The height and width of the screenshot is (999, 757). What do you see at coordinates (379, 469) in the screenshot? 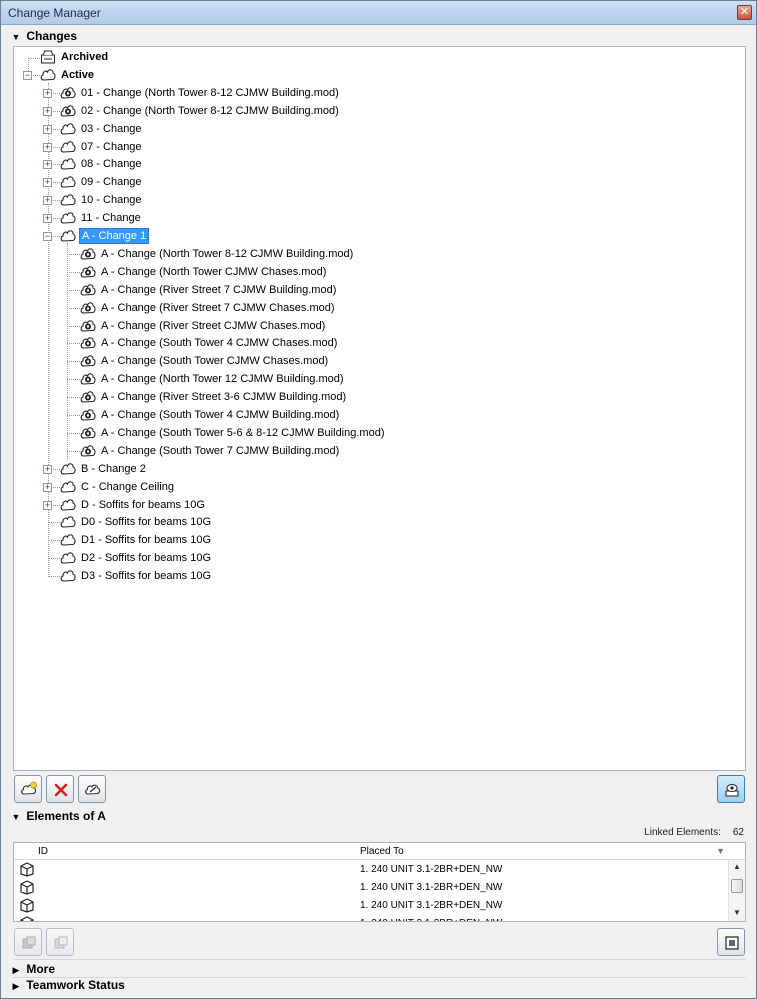
I see `tree-item-change: + B - Change 2` at bounding box center [379, 469].